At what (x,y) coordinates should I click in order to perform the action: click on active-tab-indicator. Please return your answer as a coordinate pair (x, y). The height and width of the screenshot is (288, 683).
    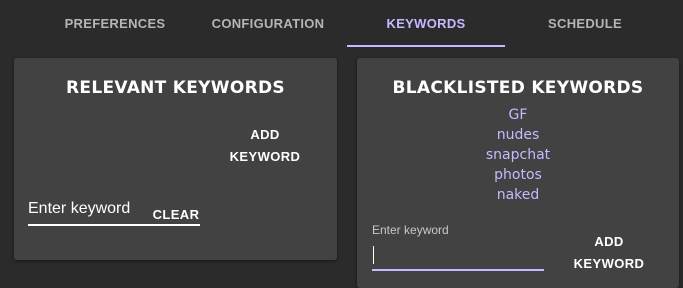
    Looking at the image, I should click on (426, 46).